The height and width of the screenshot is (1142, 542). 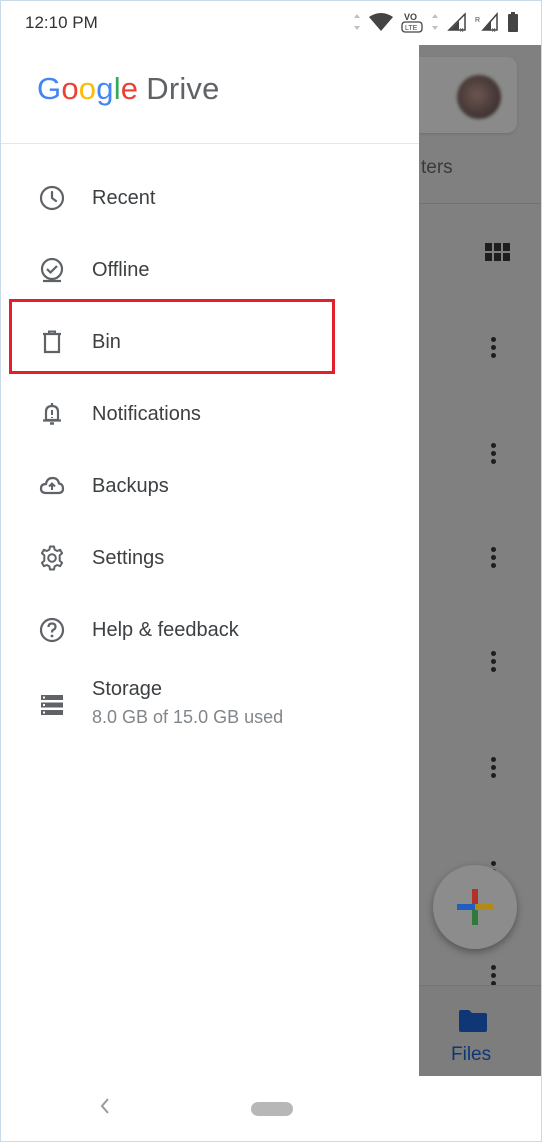 What do you see at coordinates (513, 22) in the screenshot?
I see `battery-icon` at bounding box center [513, 22].